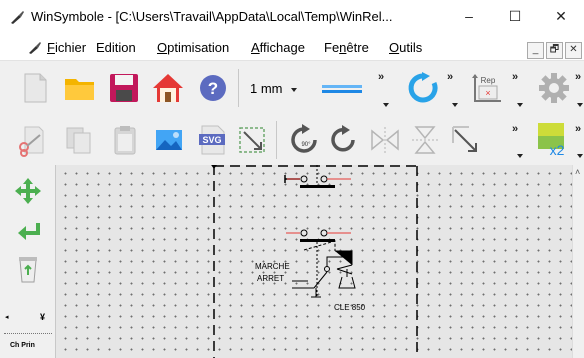  I want to click on document-logo-icon, so click(35, 48).